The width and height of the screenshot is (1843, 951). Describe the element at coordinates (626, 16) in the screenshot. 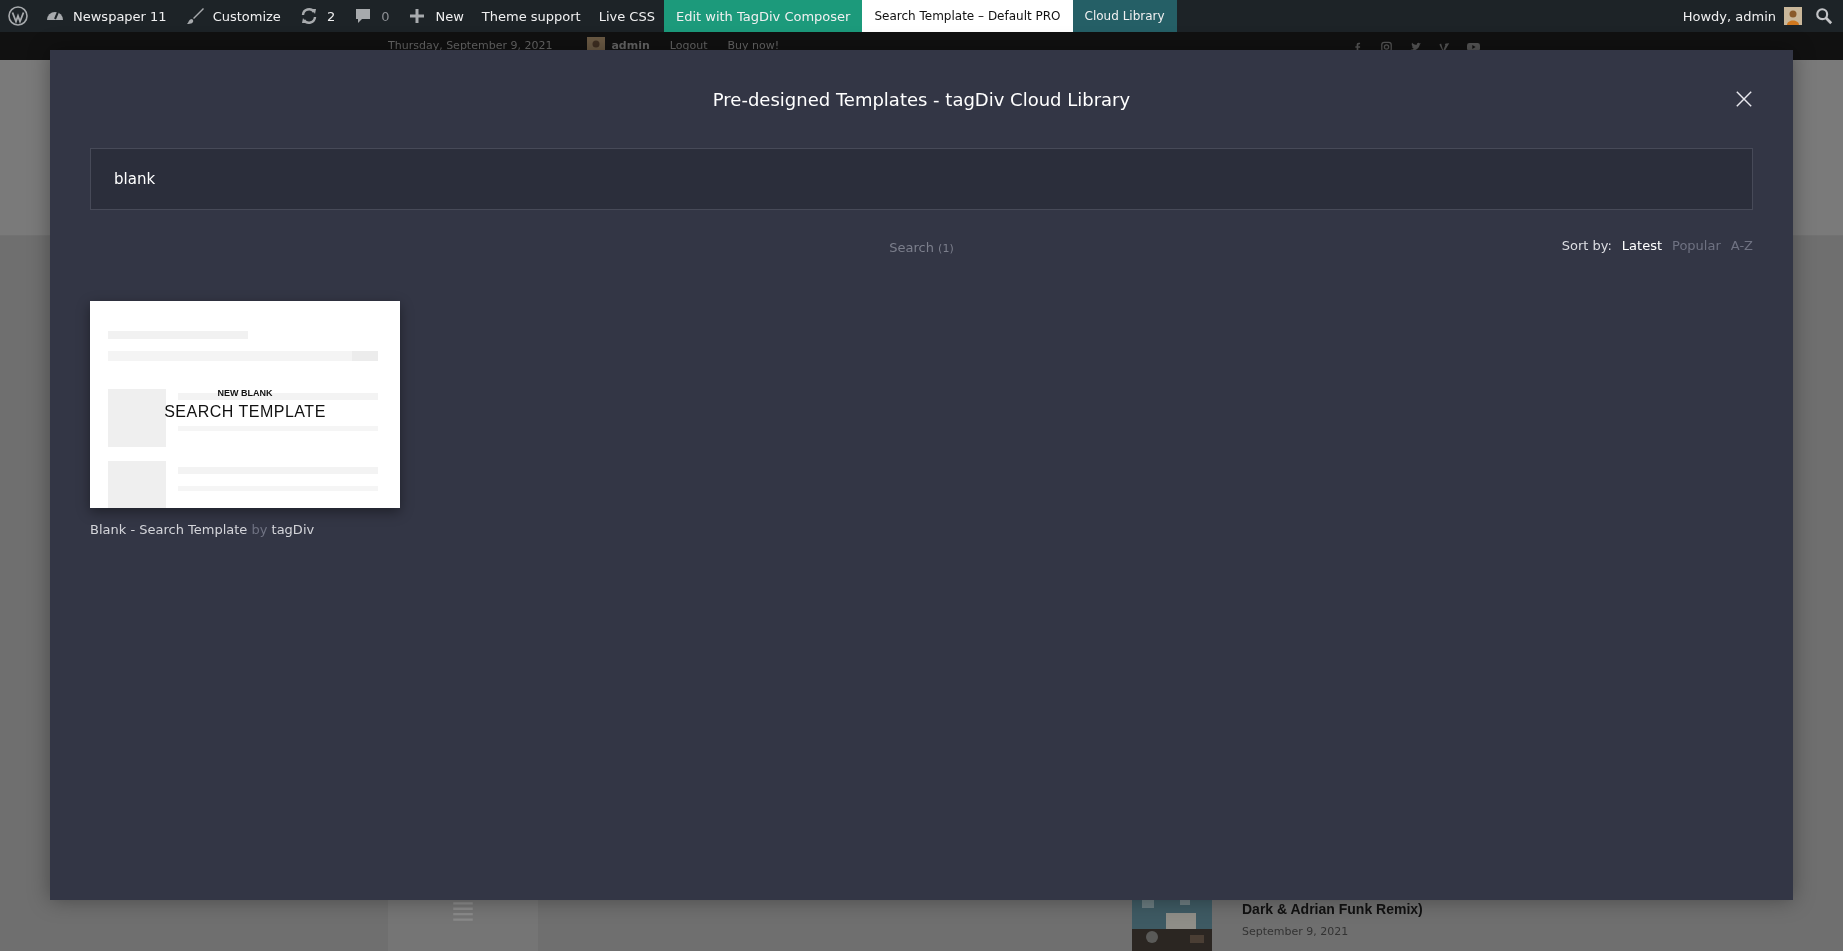

I see `toolbar-link: Live CSS` at that location.